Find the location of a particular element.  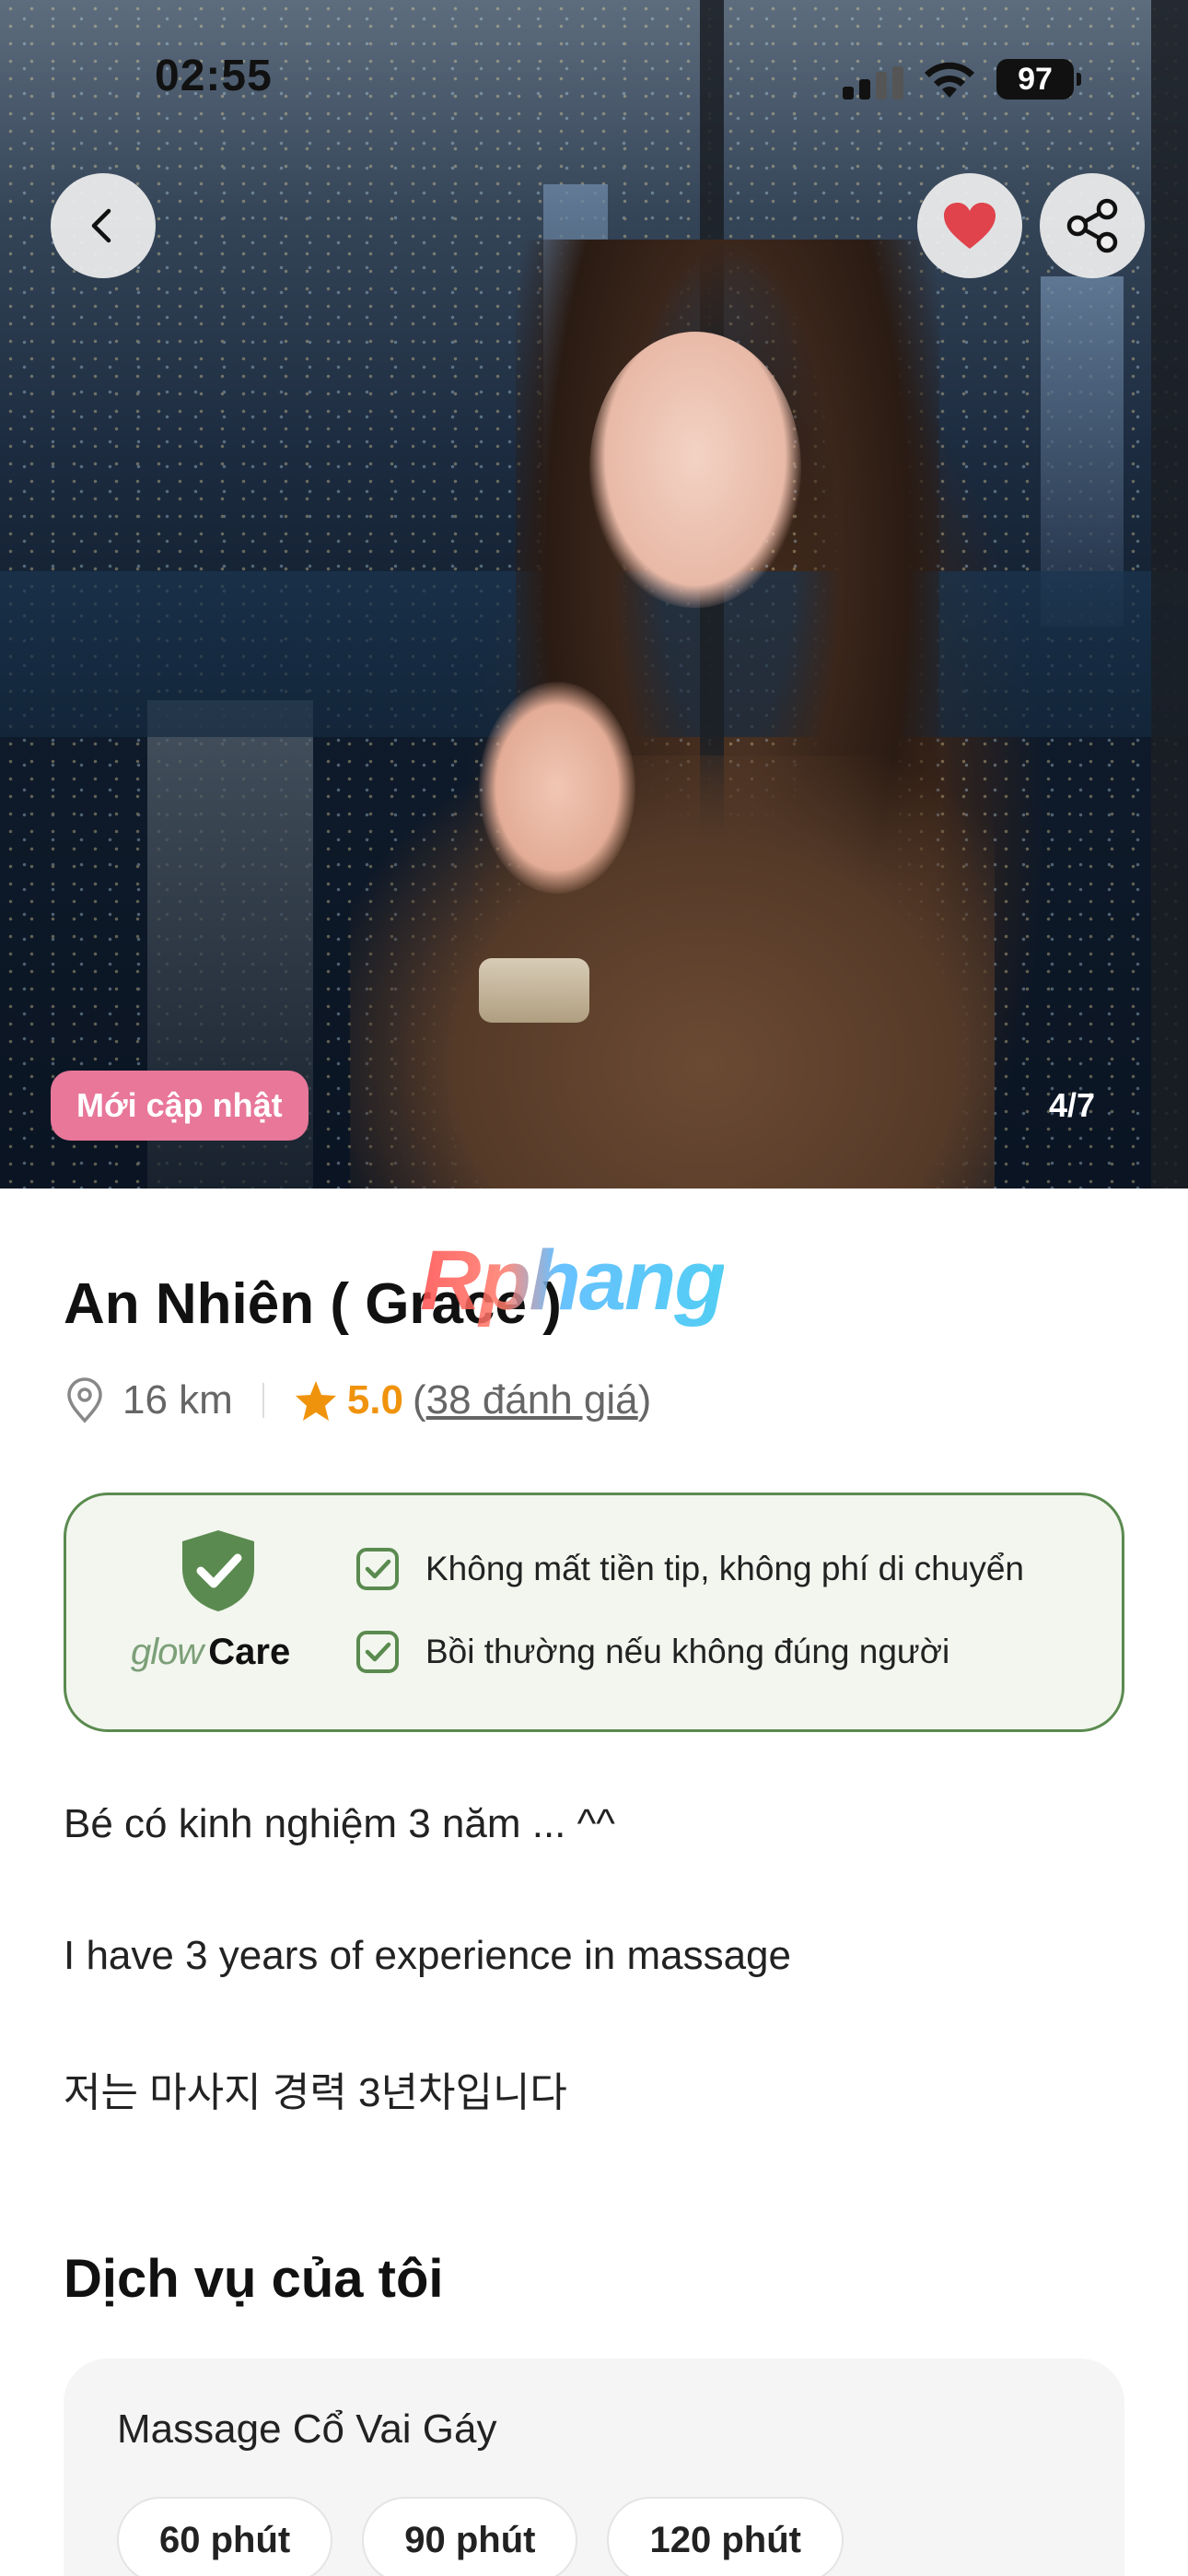

services-title: Dịch vụ của tôi is located at coordinates (254, 2279).